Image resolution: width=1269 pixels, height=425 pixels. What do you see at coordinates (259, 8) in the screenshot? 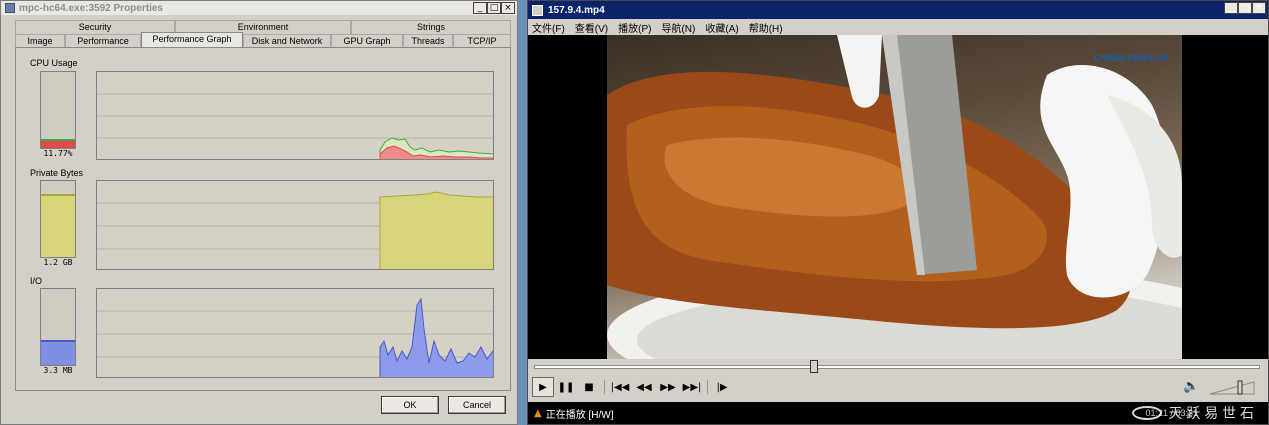
I see `process-properties-titlebar: mpc-hc64.exe:3592 Properties _ □ ×` at bounding box center [259, 8].